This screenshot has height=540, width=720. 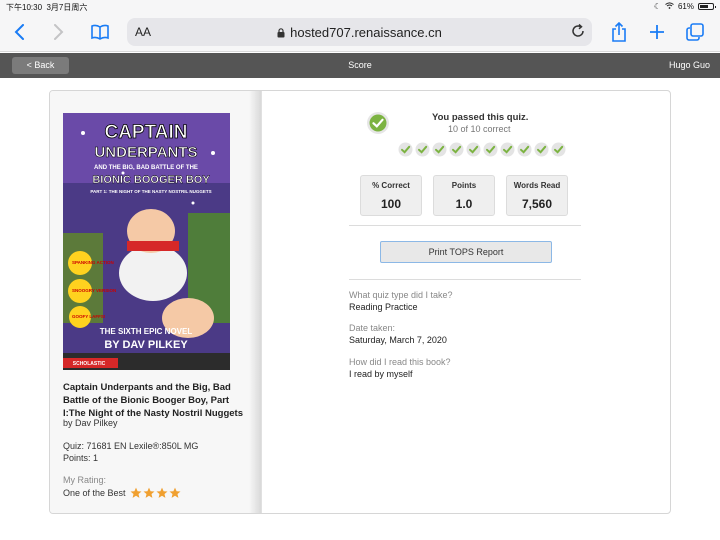 I want to click on stat-label: Points, so click(x=464, y=185).